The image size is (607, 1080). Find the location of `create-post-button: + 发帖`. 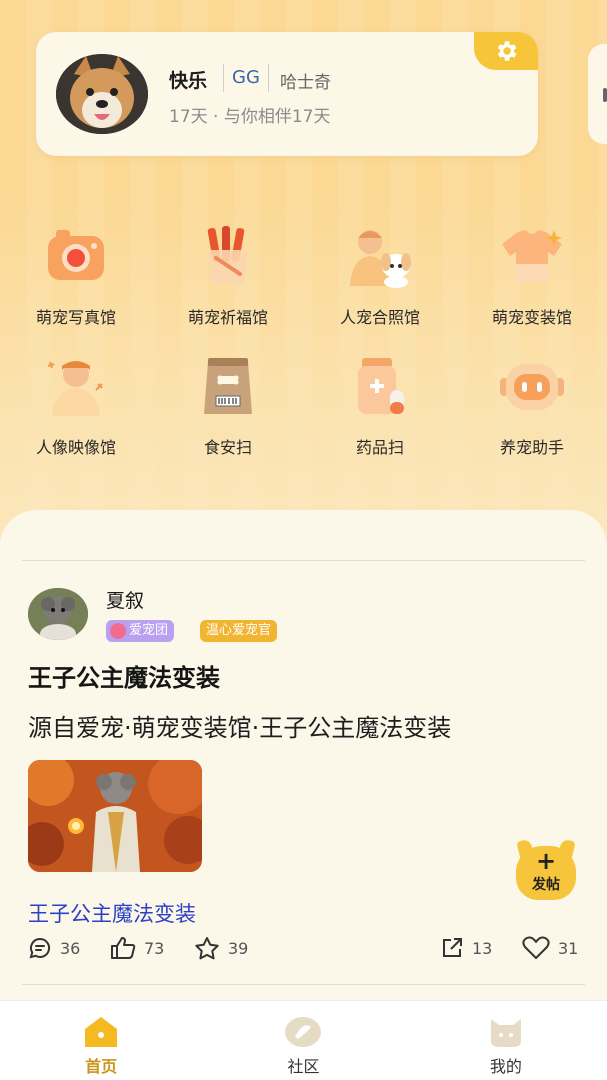

create-post-button: + 发帖 is located at coordinates (546, 869).